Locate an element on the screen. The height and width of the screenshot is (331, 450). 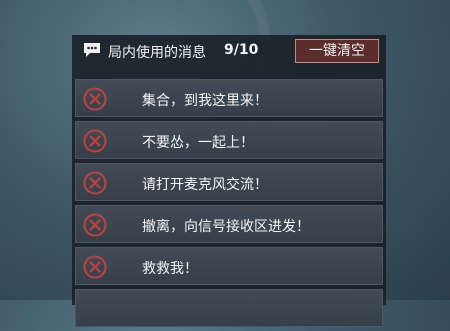
message-text: 请打开麦克风交流！ is located at coordinates (205, 184).